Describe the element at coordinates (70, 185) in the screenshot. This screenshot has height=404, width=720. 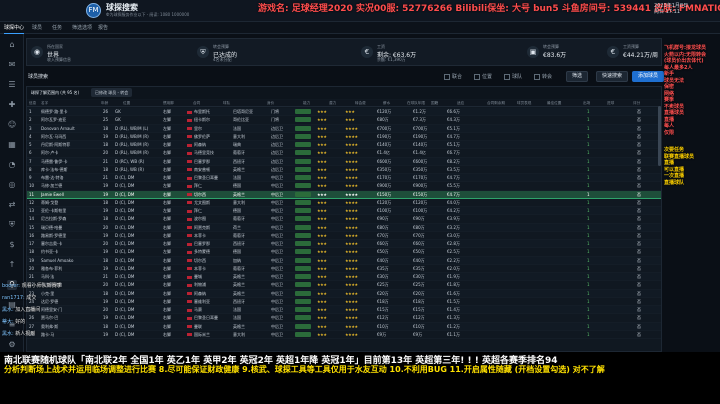
I see `player-name: 马修·加兰德` at that location.